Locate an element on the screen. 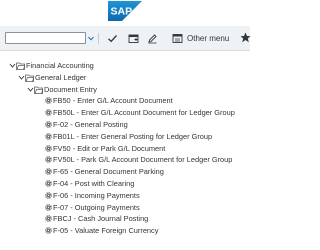 This screenshot has height=250, width=320. sap-logo-text: SAP is located at coordinates (122, 12).